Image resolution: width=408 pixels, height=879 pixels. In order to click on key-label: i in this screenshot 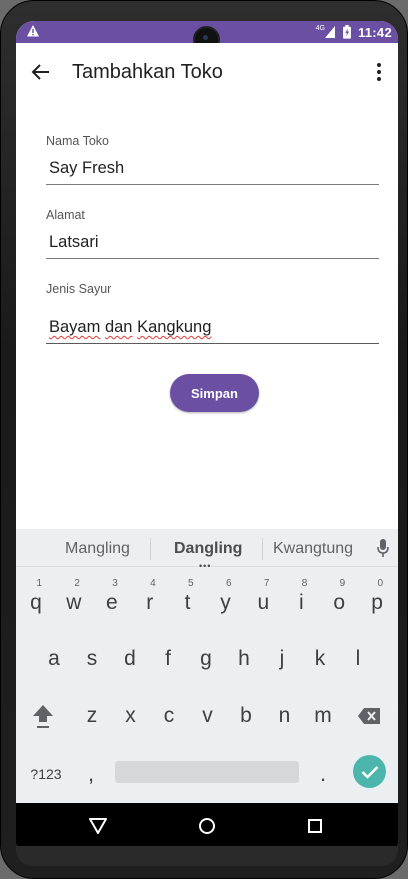, I will do `click(301, 602)`.